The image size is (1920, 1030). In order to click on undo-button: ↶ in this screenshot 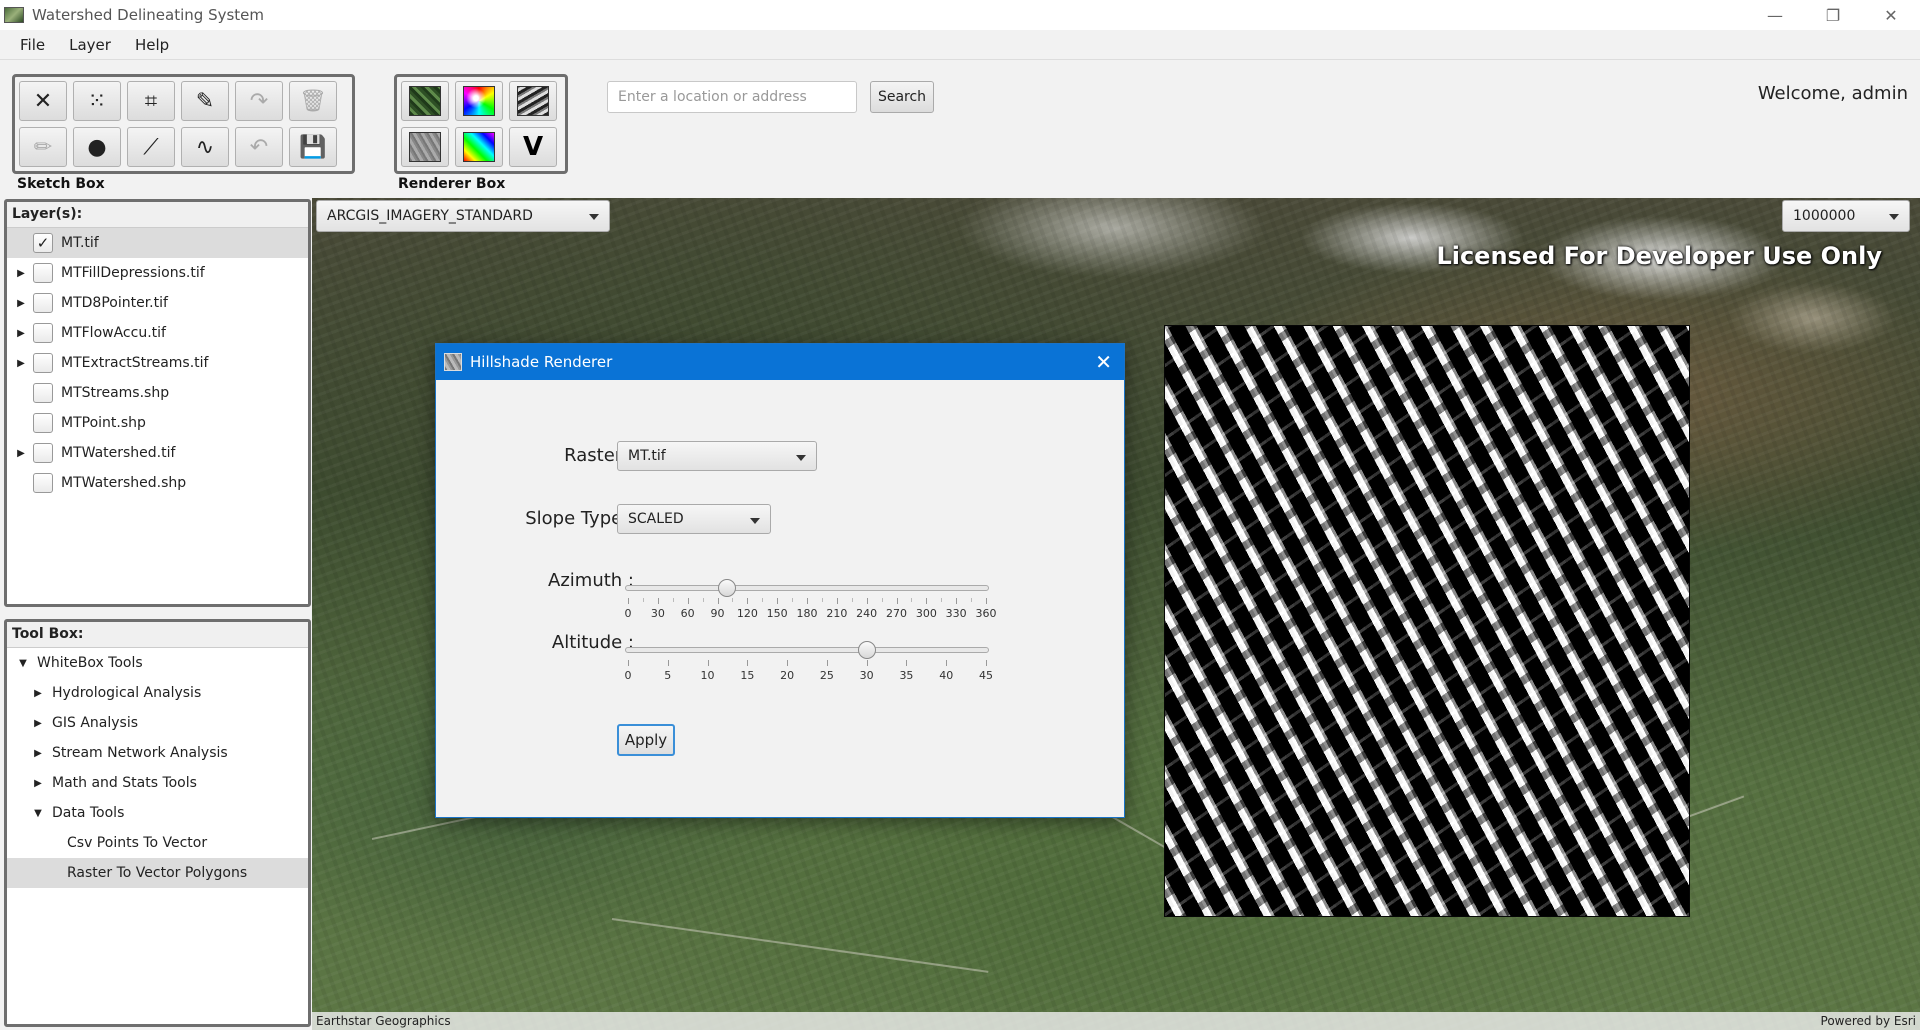, I will do `click(259, 147)`.